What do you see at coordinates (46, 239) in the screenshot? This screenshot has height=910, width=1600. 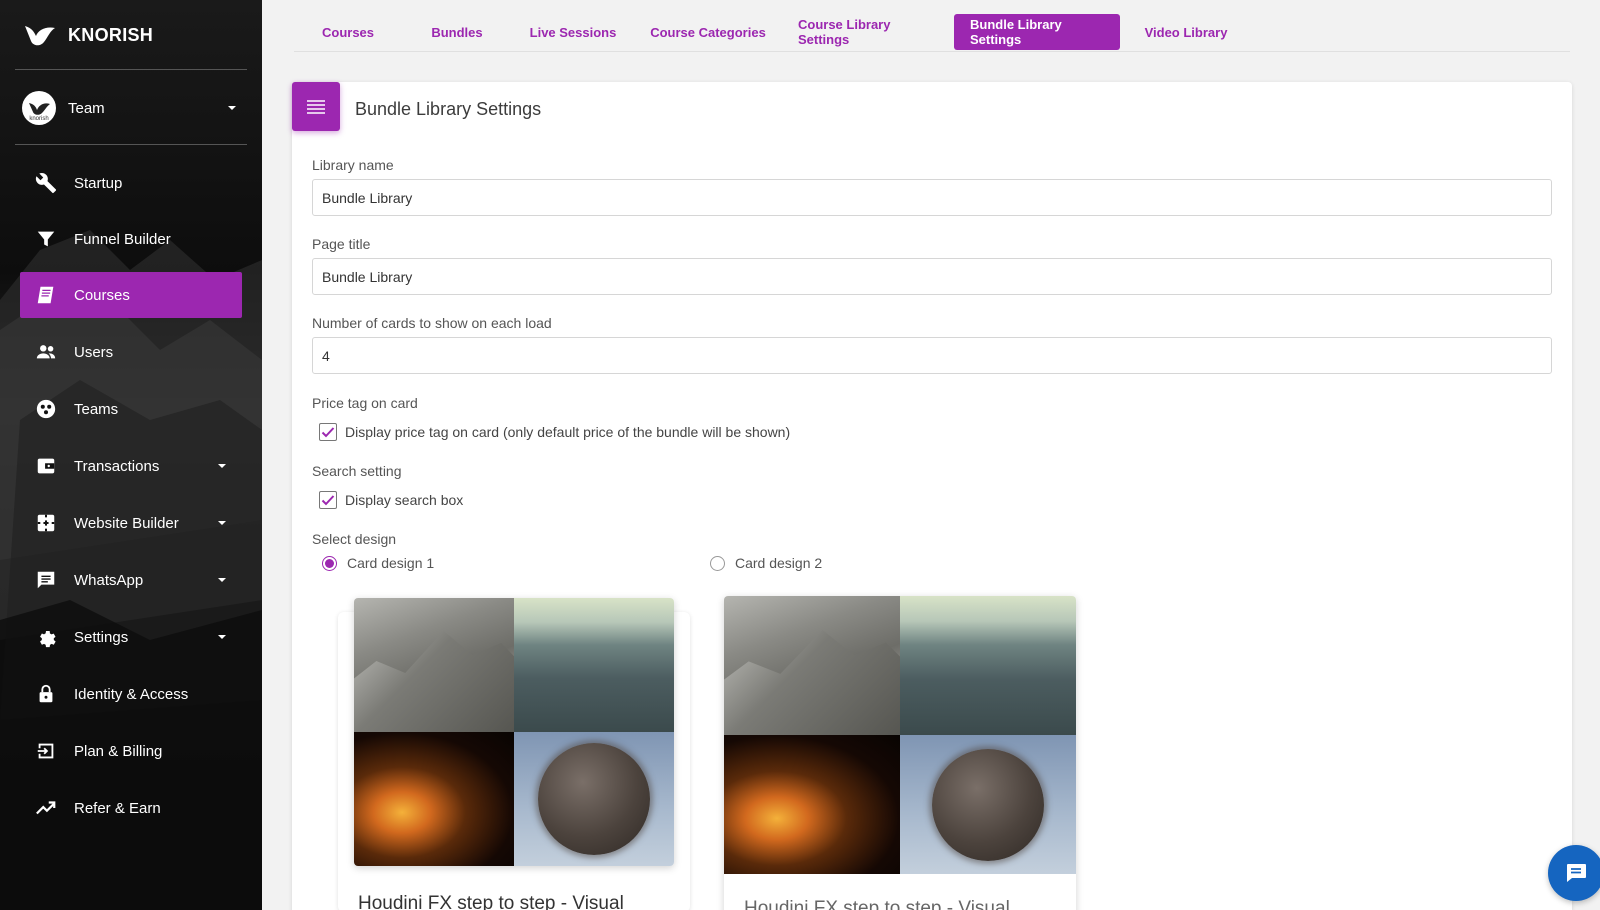 I see `funnel-icon` at bounding box center [46, 239].